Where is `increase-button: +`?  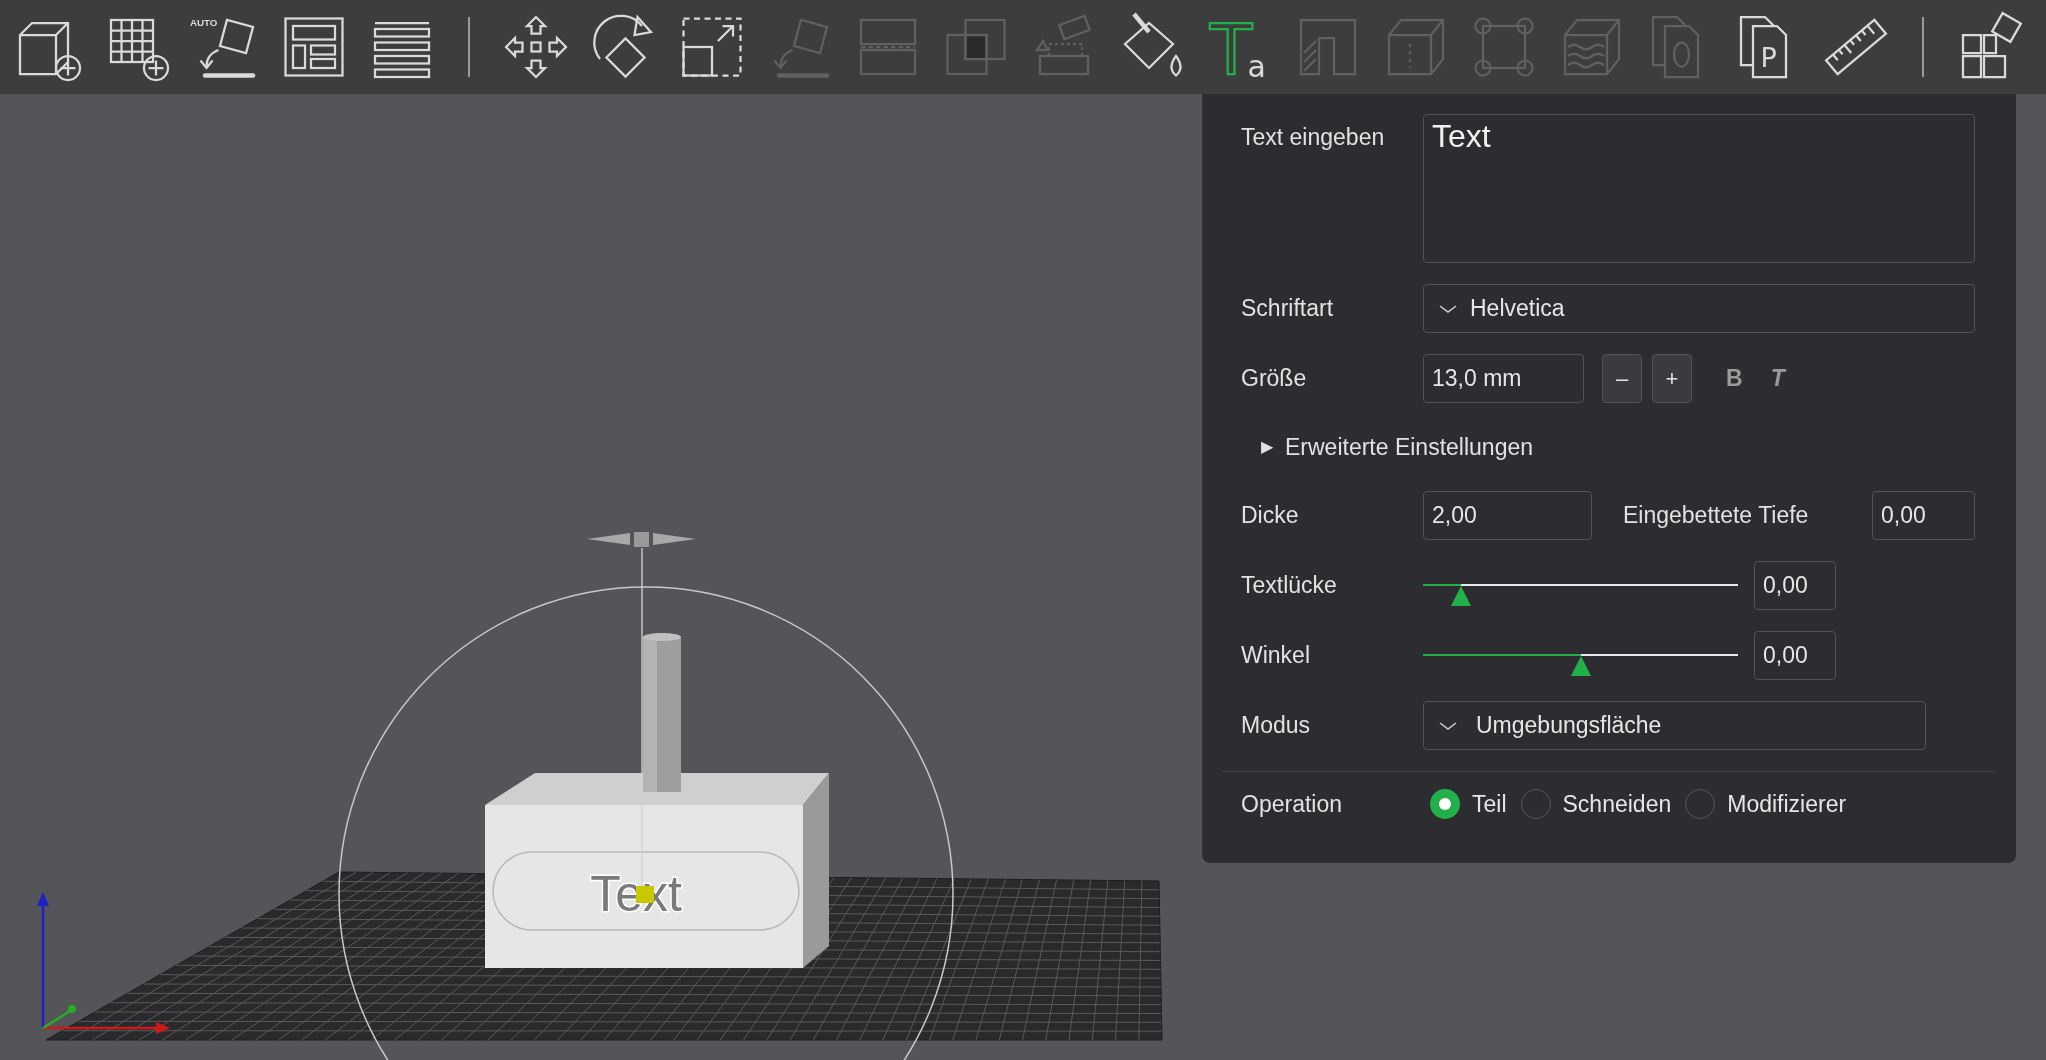
increase-button: + is located at coordinates (1672, 378).